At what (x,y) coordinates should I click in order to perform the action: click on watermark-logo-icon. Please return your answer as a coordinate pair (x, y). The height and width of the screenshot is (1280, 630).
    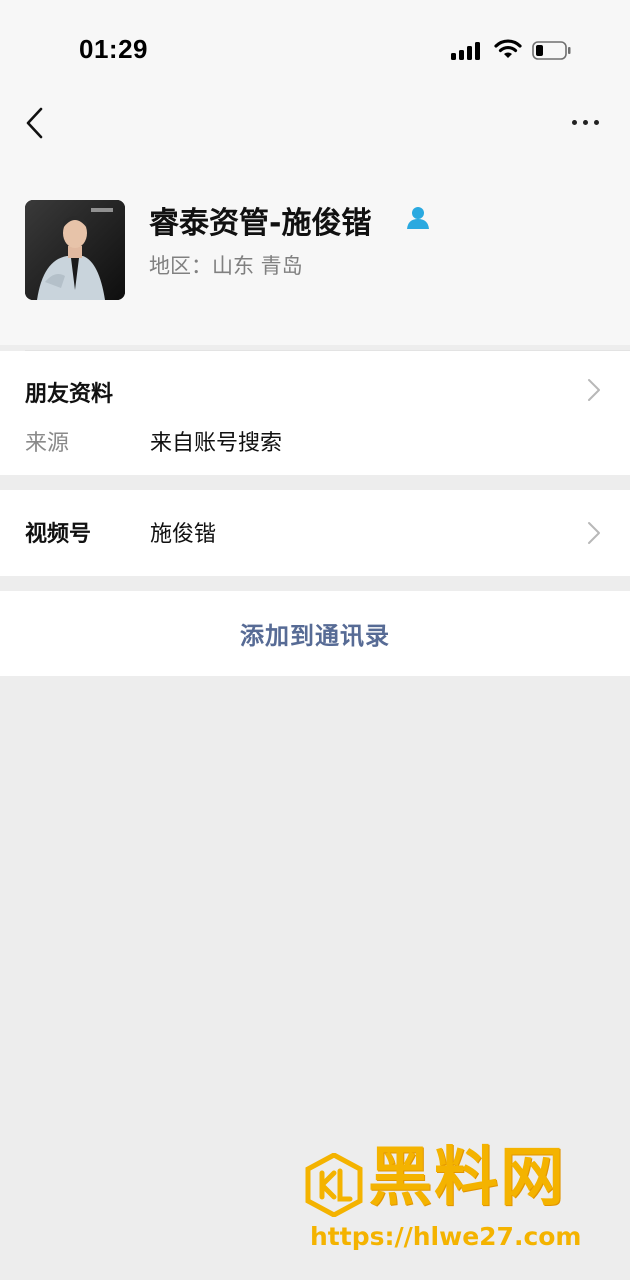
    Looking at the image, I should click on (334, 1185).